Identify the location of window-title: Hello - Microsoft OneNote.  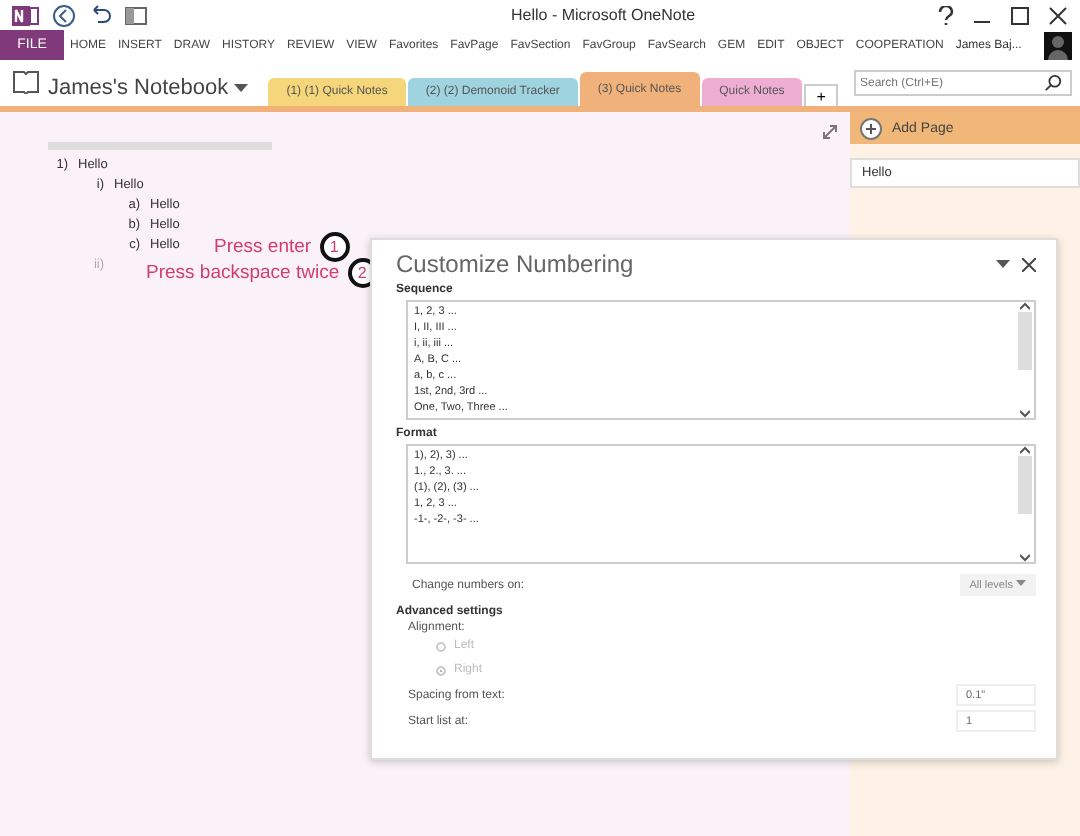
(603, 15).